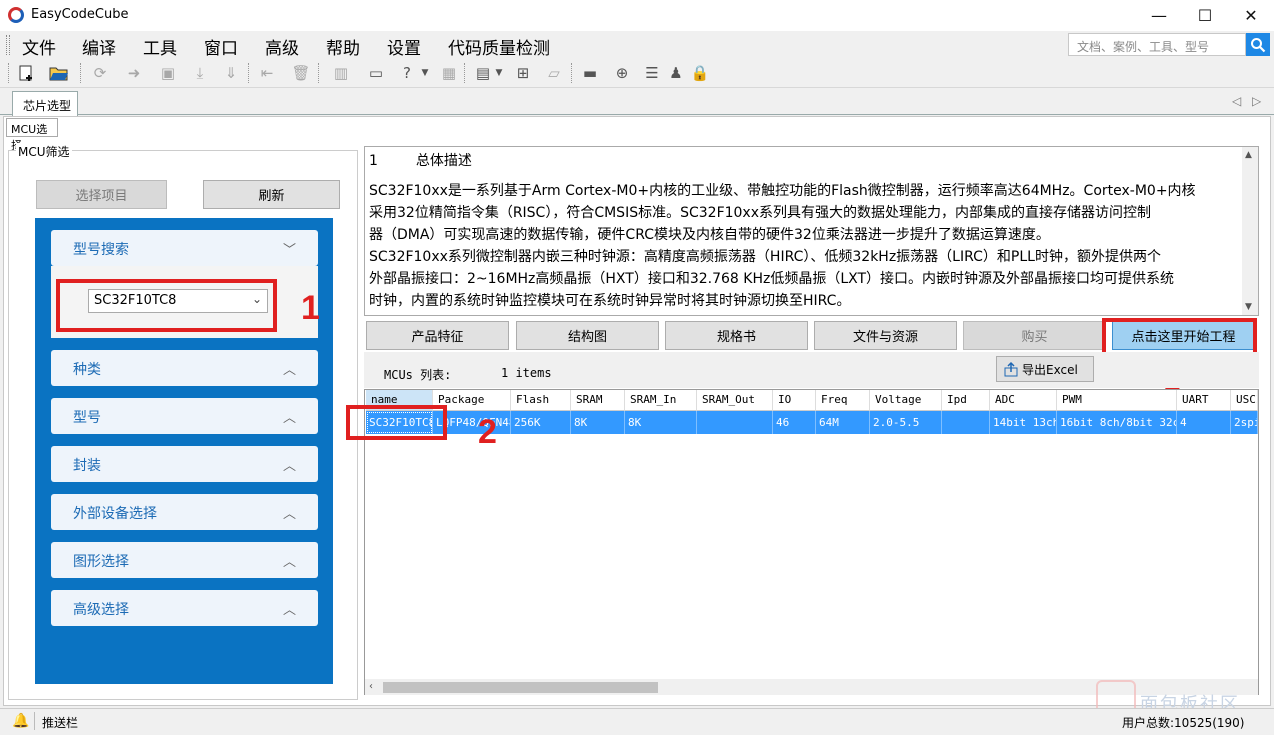 The width and height of the screenshot is (1274, 735). Describe the element at coordinates (1250, 231) in the screenshot. I see `description-scrollbar` at that location.